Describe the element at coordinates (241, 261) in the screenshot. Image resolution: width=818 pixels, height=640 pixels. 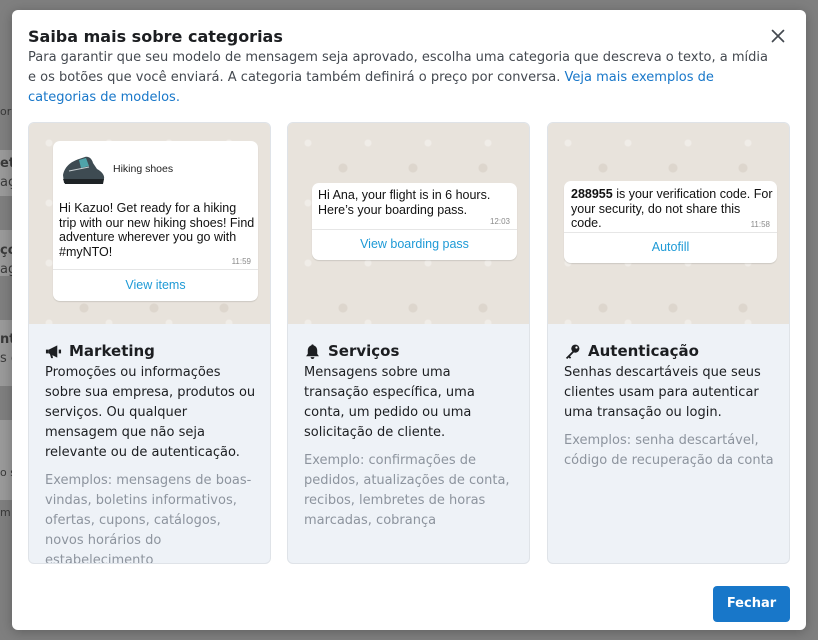
I see `preview-time: 11:59` at that location.